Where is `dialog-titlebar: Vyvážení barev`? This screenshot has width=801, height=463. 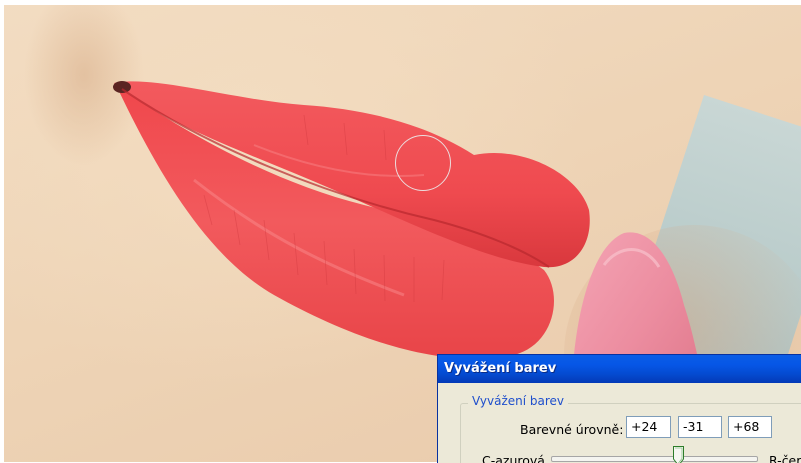
dialog-titlebar: Vyvážení barev is located at coordinates (619, 369).